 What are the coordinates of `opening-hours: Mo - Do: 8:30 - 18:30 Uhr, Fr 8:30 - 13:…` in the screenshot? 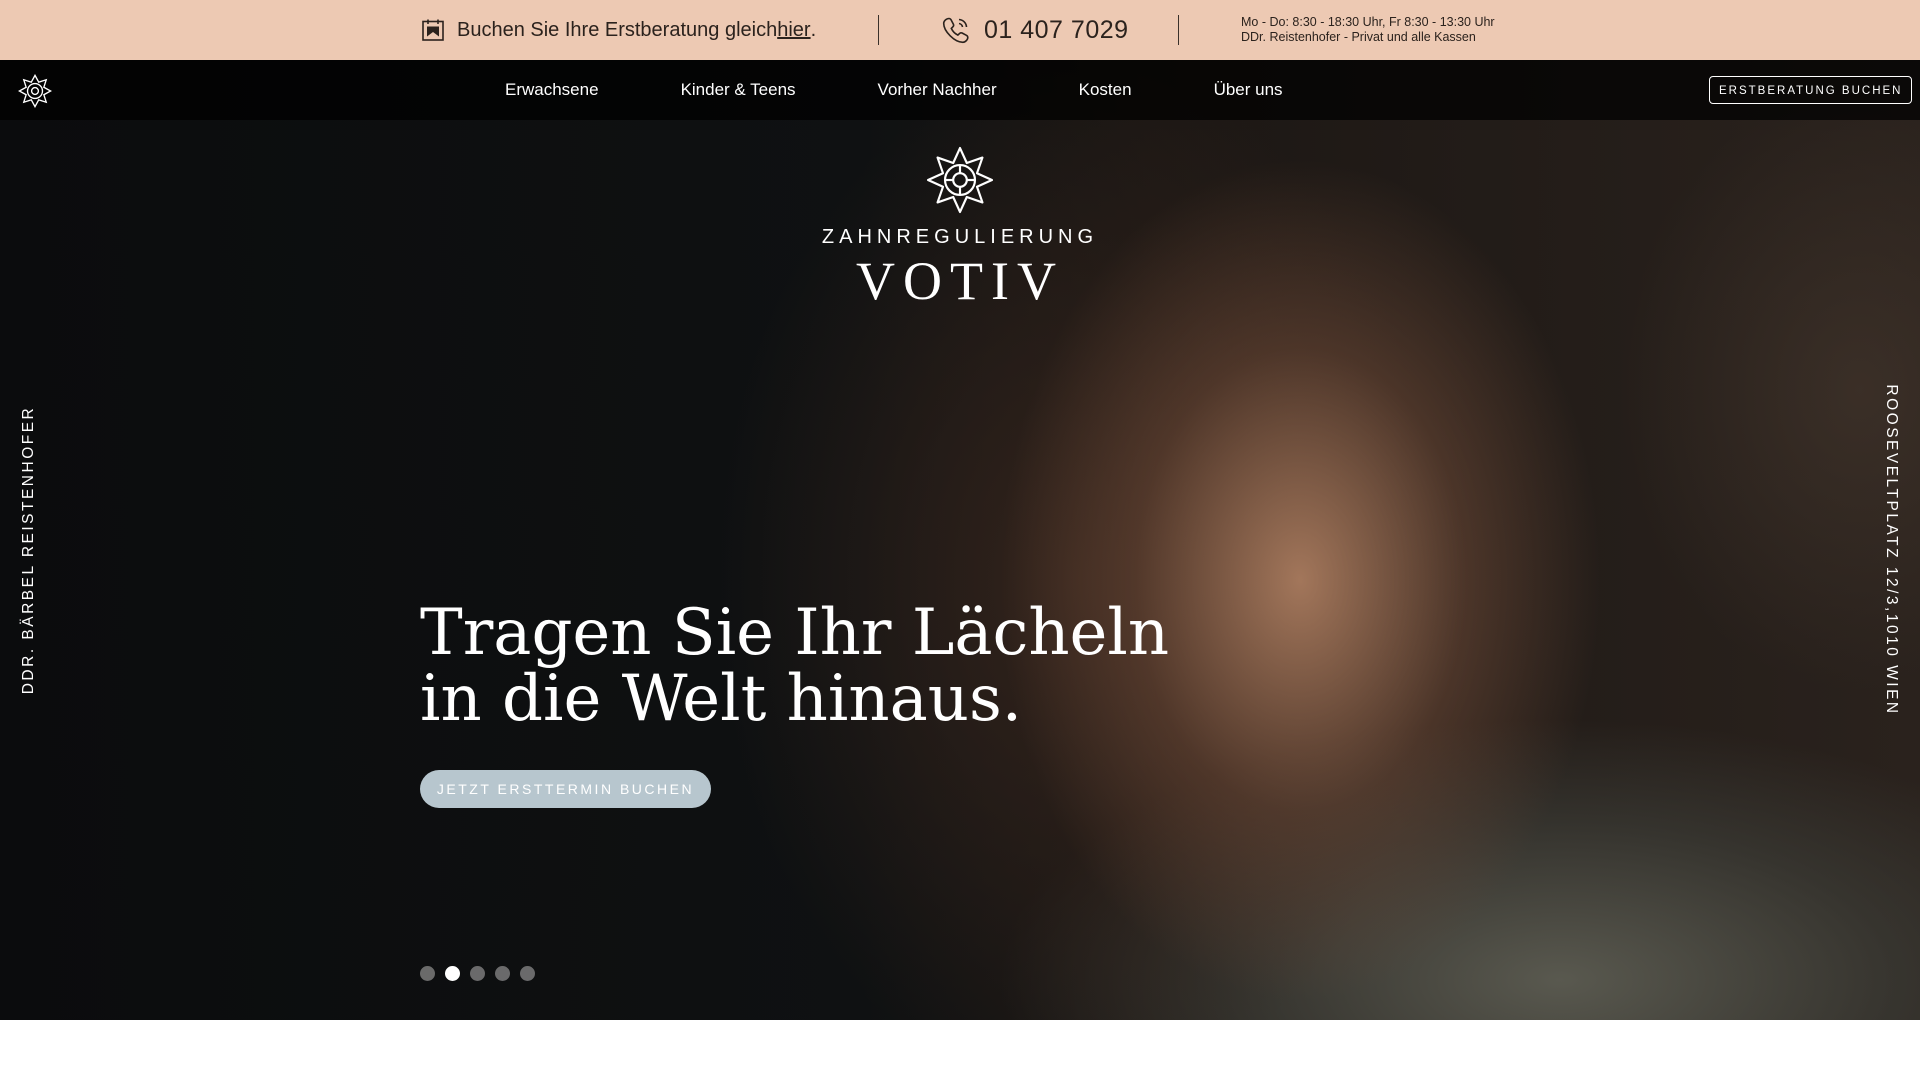 It's located at (1368, 30).